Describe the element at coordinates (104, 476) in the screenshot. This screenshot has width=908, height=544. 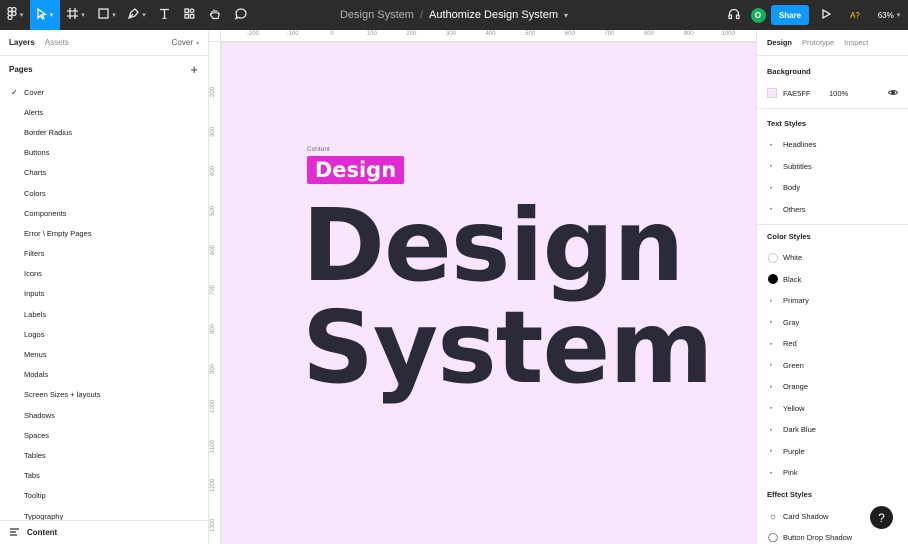
I see `page-item: Tabs` at that location.